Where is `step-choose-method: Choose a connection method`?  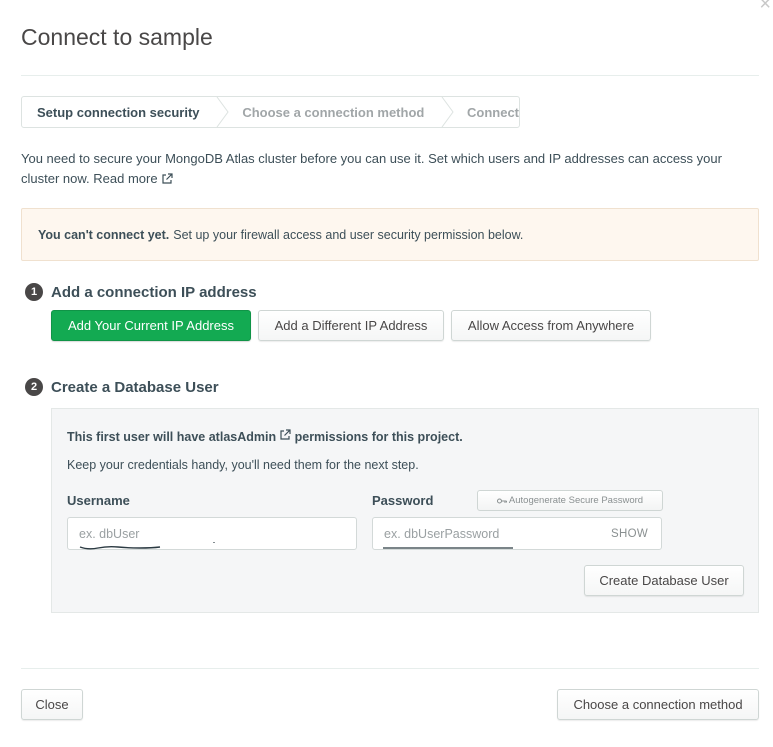 step-choose-method: Choose a connection method is located at coordinates (335, 112).